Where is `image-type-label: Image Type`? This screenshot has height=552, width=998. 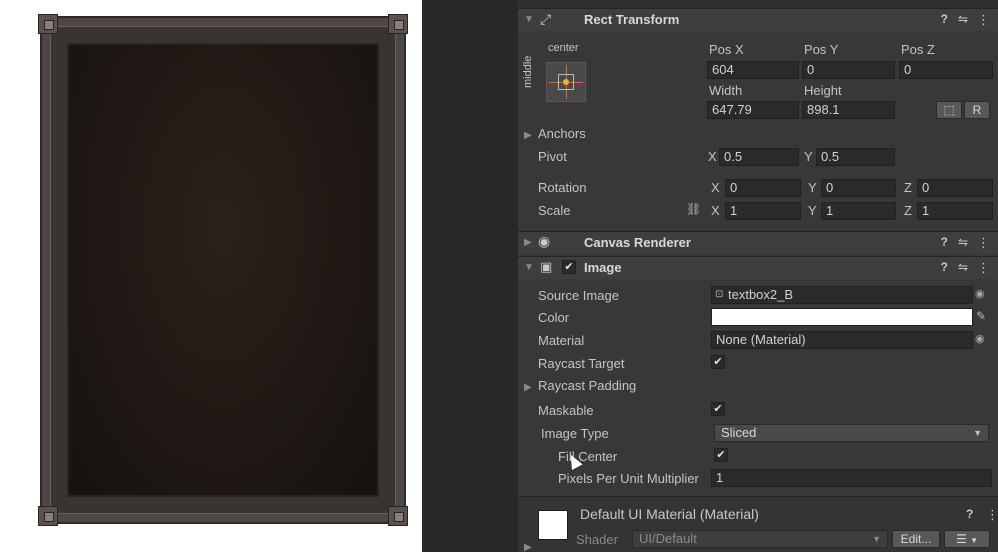
image-type-label: Image Type is located at coordinates (575, 433).